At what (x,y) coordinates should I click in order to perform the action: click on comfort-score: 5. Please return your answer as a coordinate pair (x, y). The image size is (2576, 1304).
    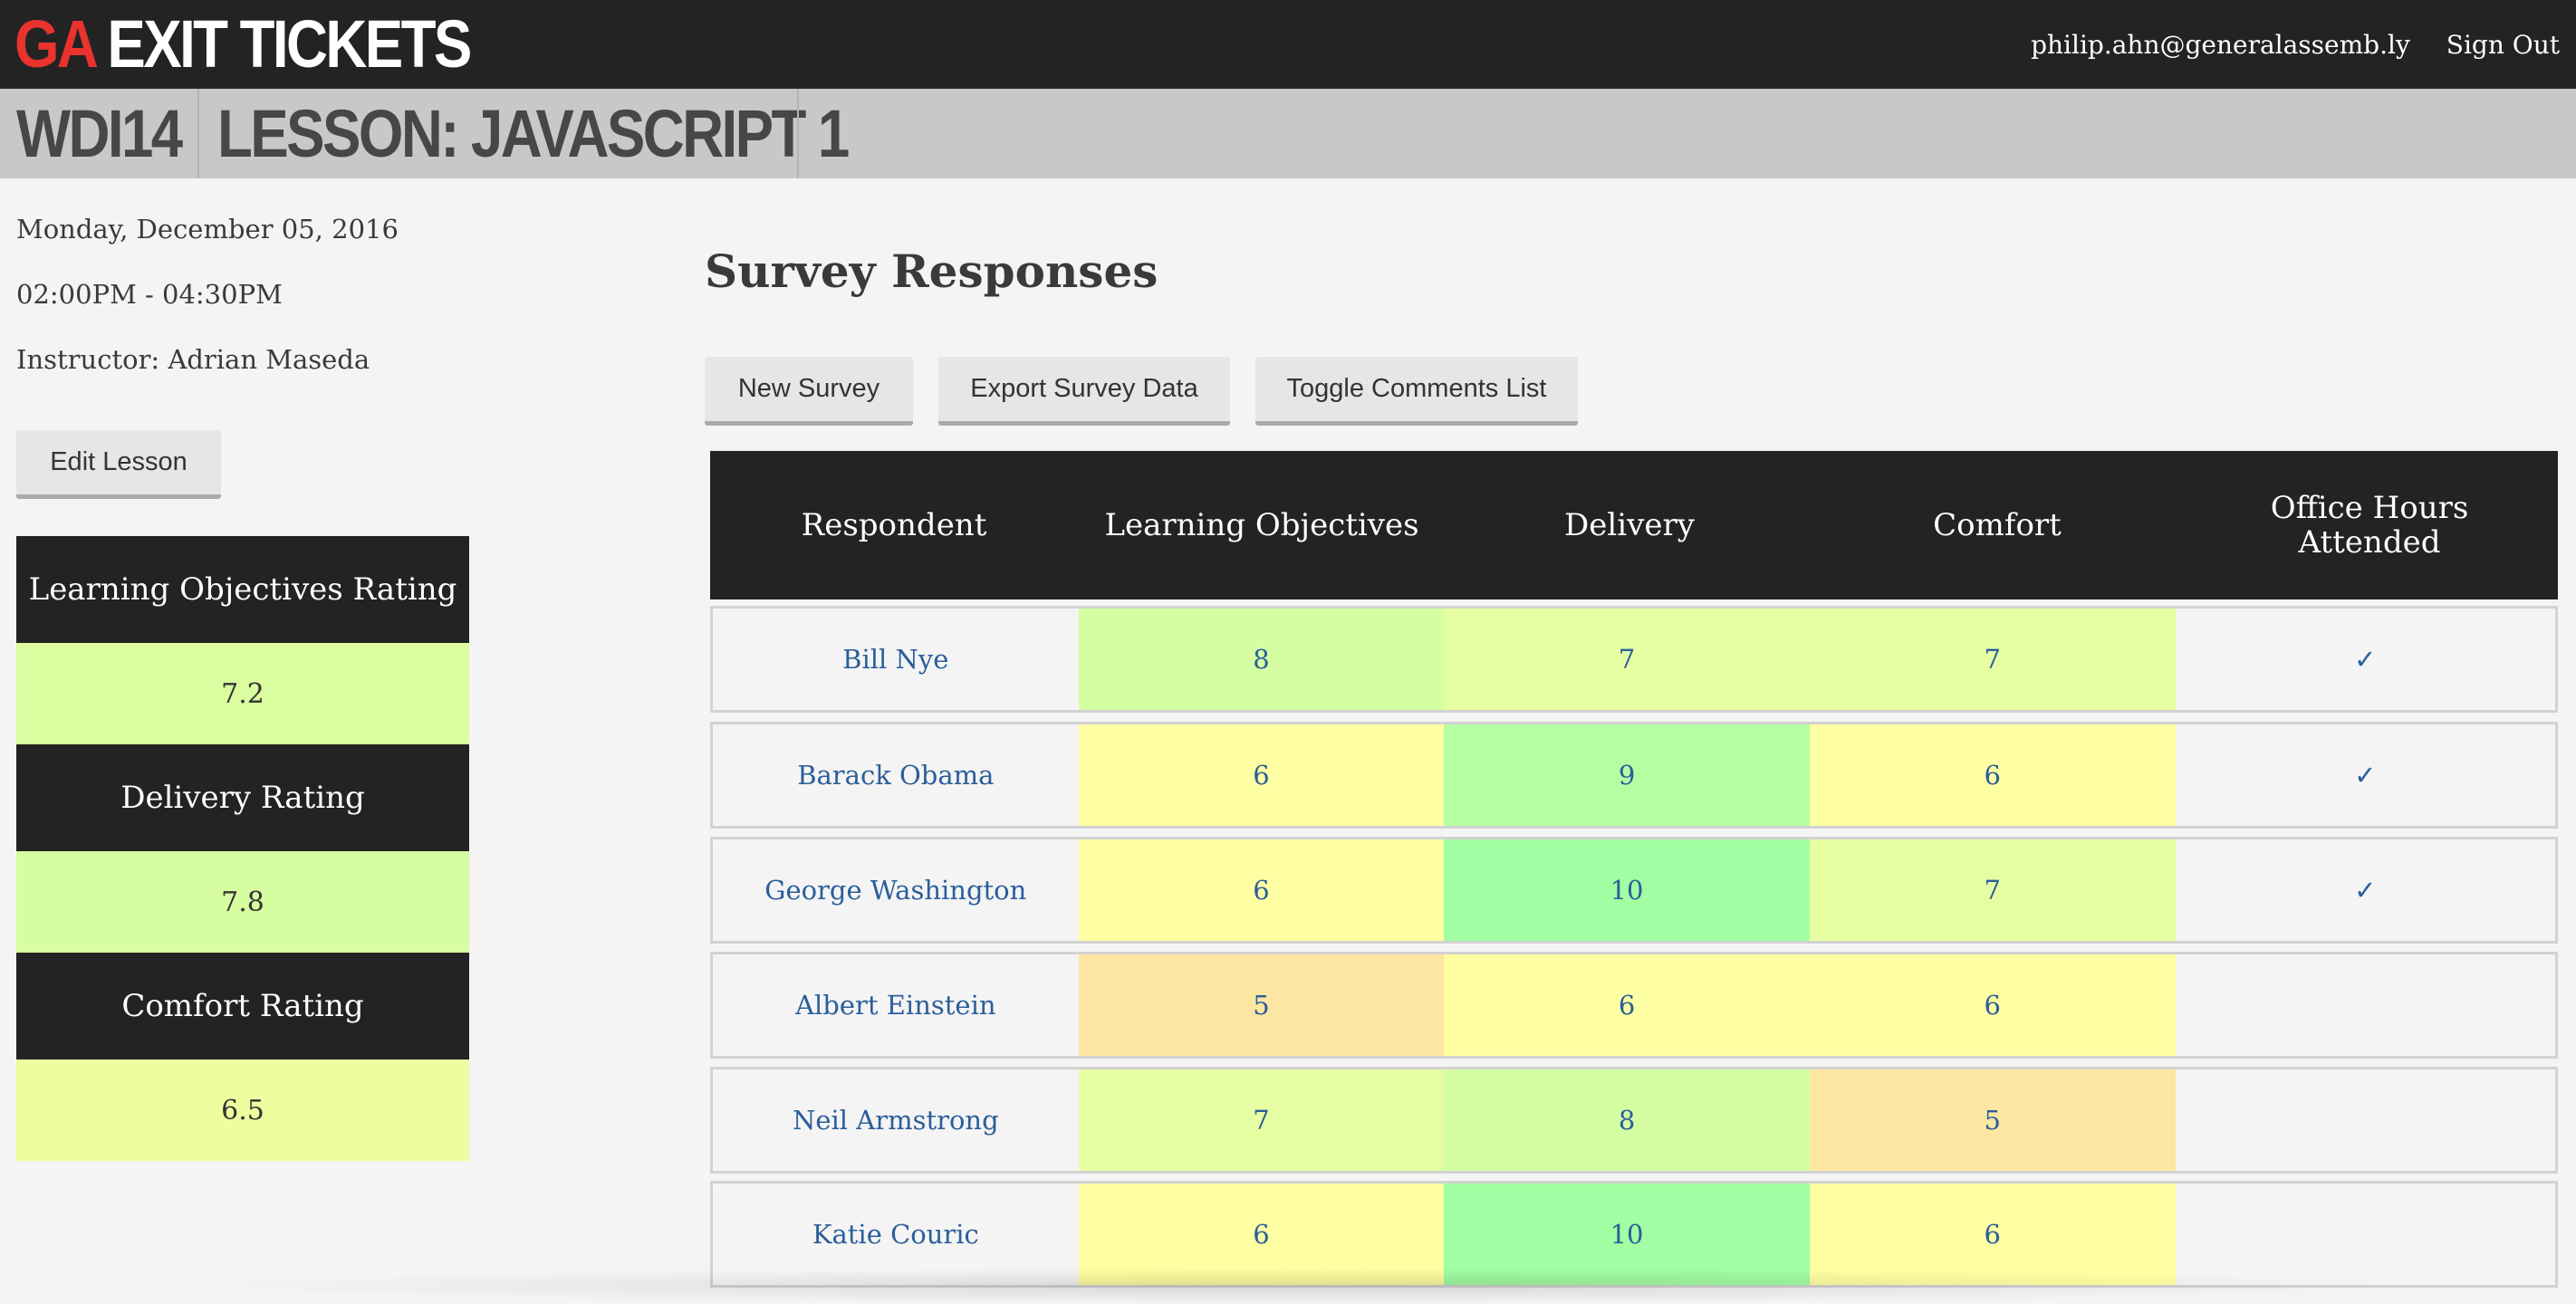
    Looking at the image, I should click on (1992, 1120).